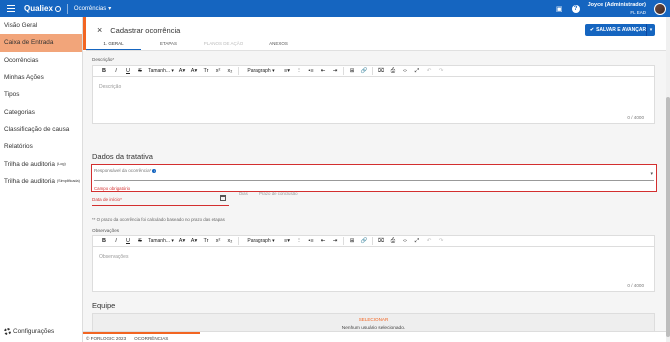  Describe the element at coordinates (99, 30) in the screenshot. I see `close-icon: ×` at that location.